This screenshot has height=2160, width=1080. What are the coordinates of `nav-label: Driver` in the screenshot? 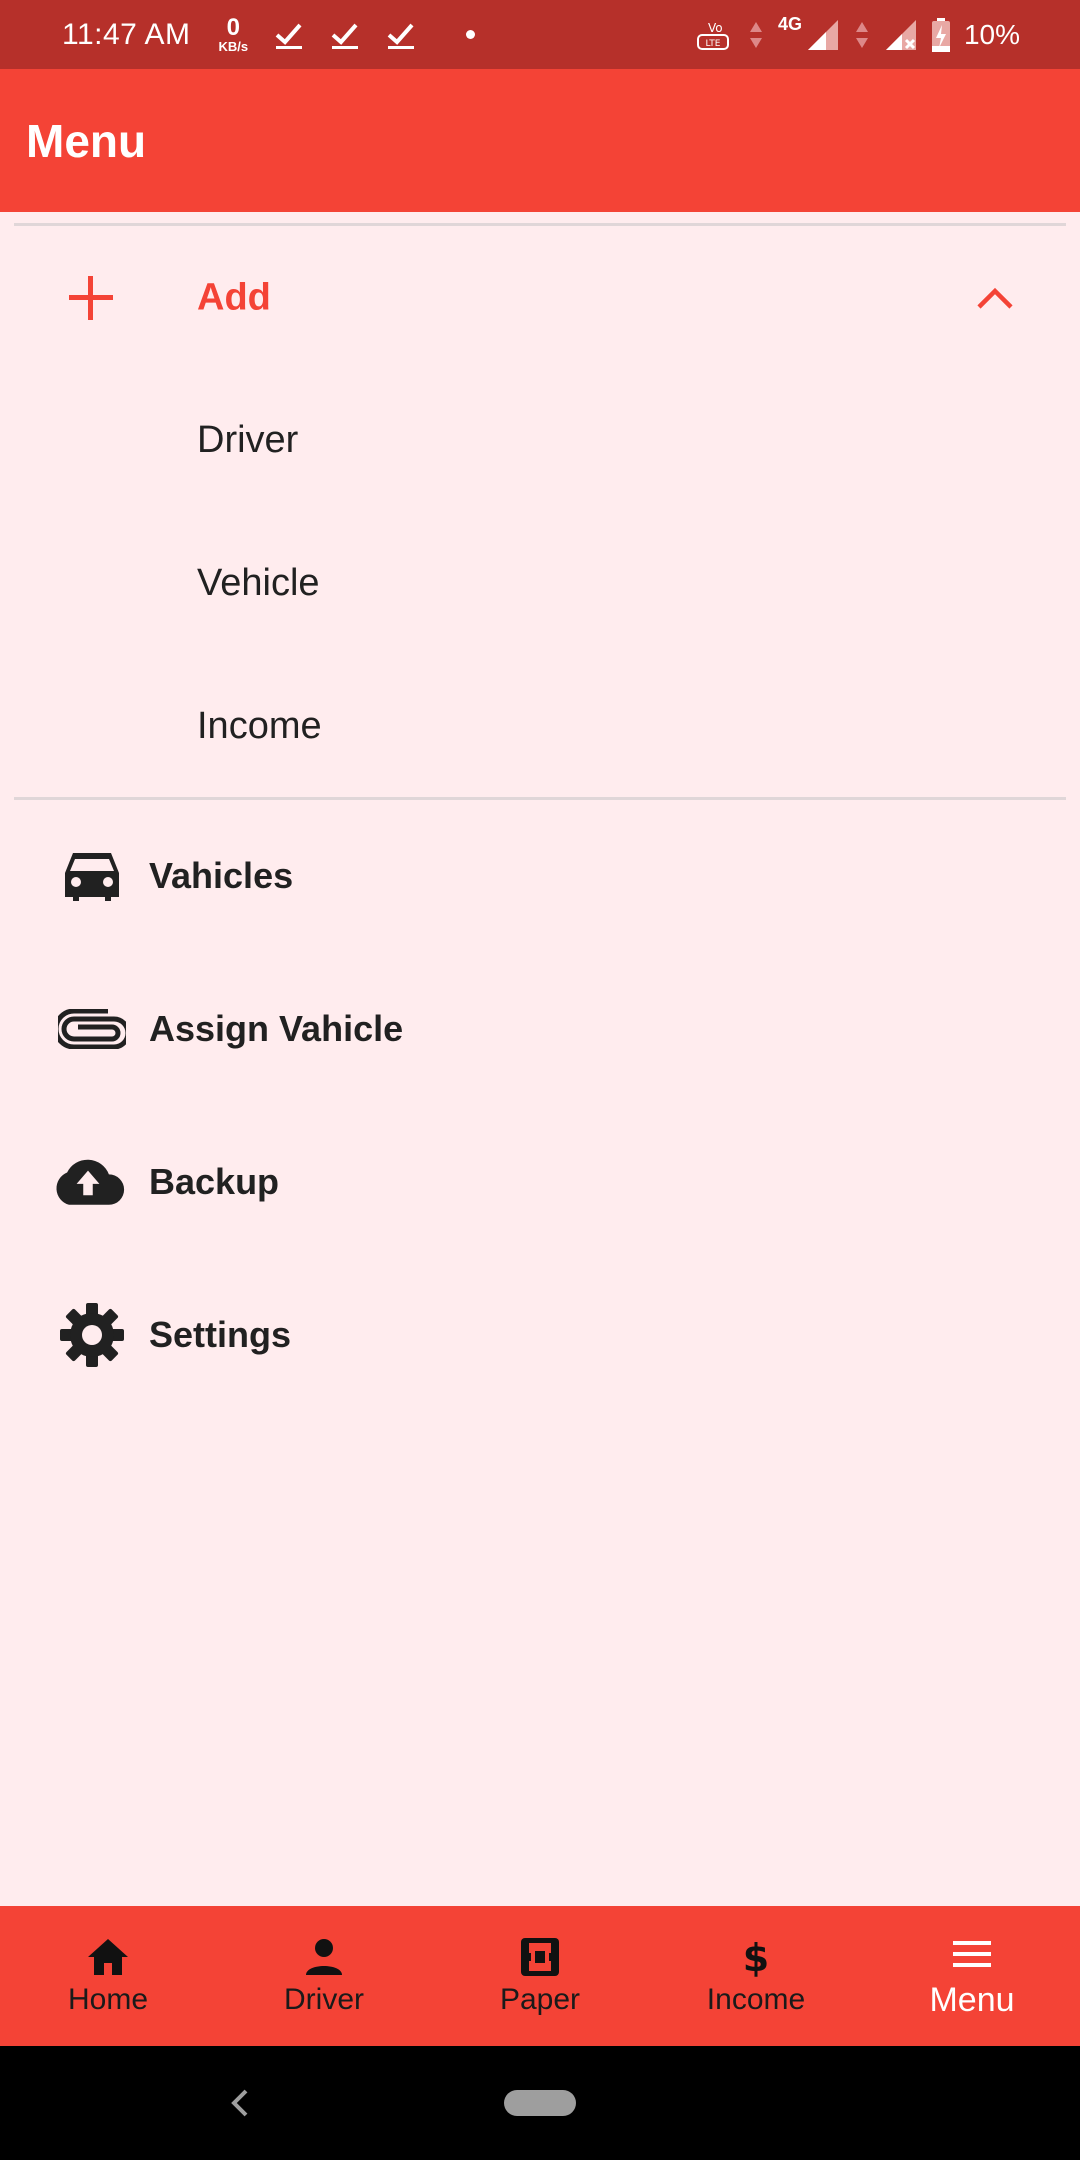 It's located at (324, 1999).